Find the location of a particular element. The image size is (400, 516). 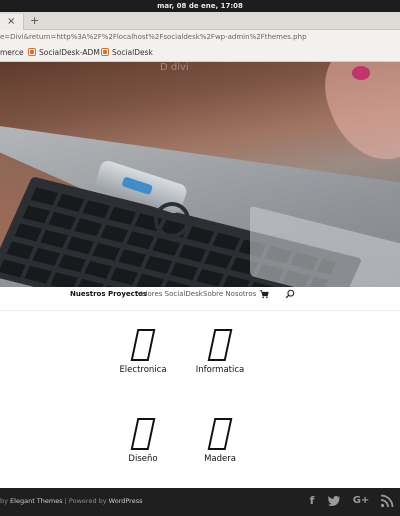

close-tab-icon: × is located at coordinates (11, 22).